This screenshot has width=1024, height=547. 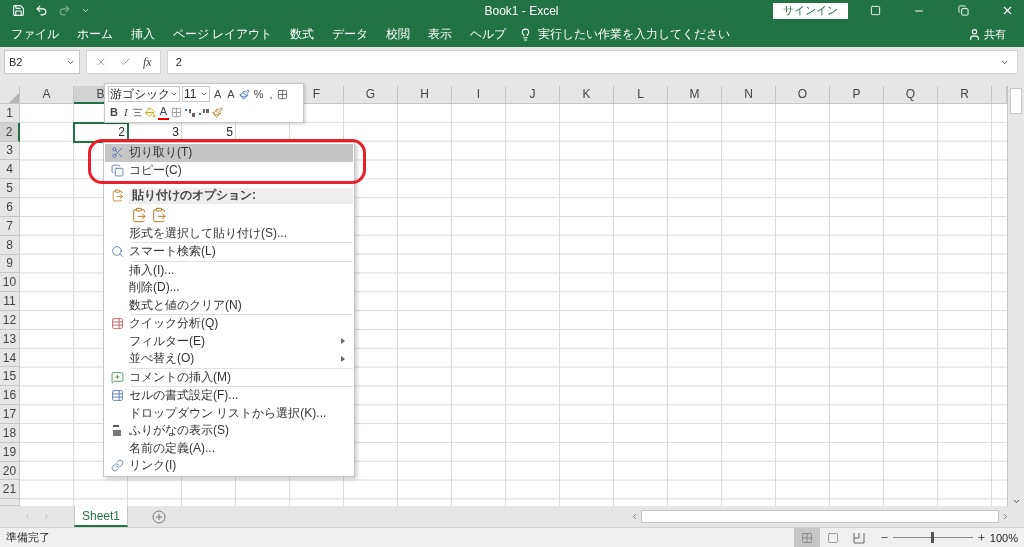 What do you see at coordinates (592, 62) in the screenshot?
I see `formula-field: 2` at bounding box center [592, 62].